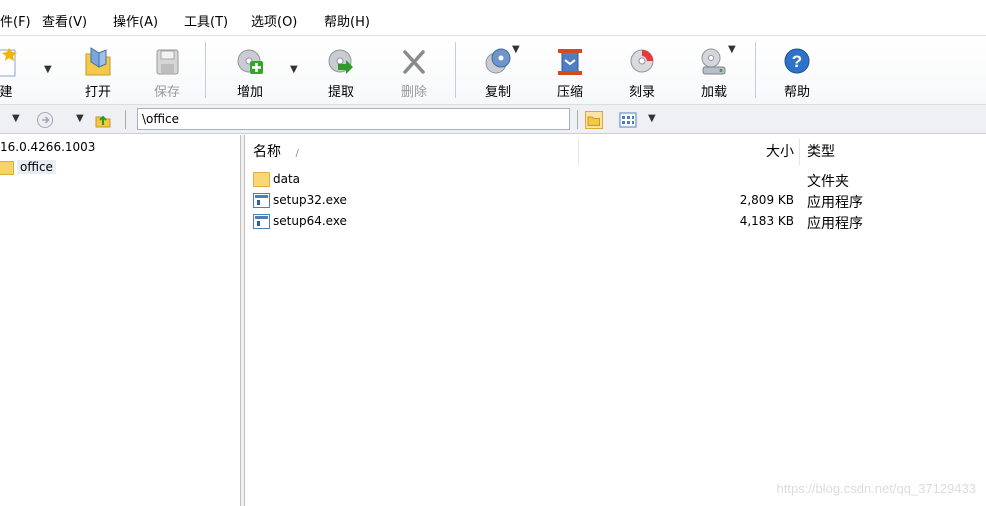  I want to click on delete-label: 删除, so click(413, 92).